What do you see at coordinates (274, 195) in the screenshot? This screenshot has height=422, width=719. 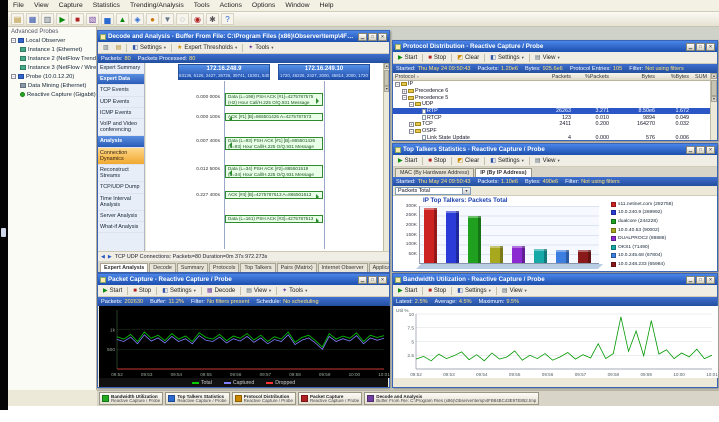 I see `message-box: ACK [#4] [B]=4275787513 A=865501613` at bounding box center [274, 195].